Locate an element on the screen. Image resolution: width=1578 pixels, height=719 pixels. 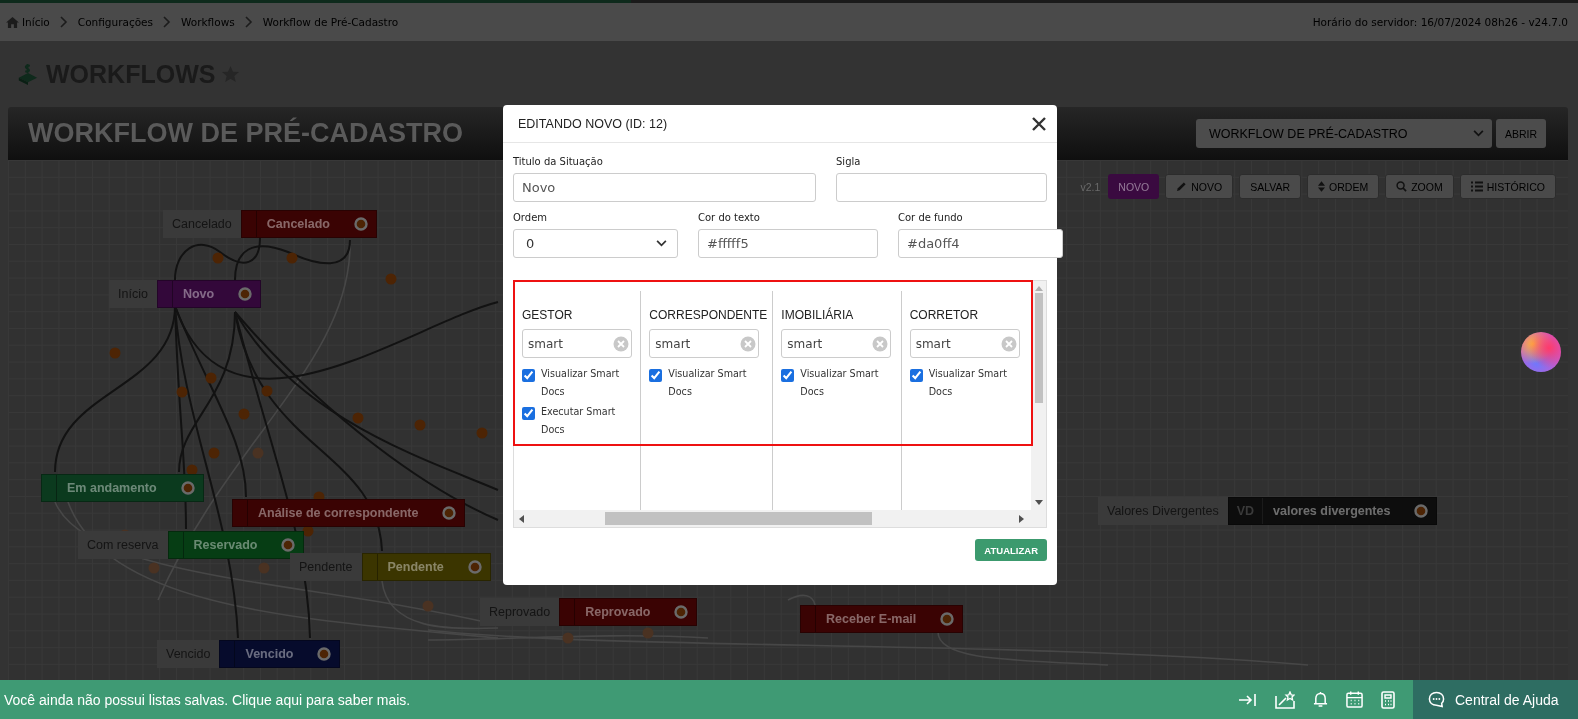
breadcrumb-link: Workflows is located at coordinates (208, 22).